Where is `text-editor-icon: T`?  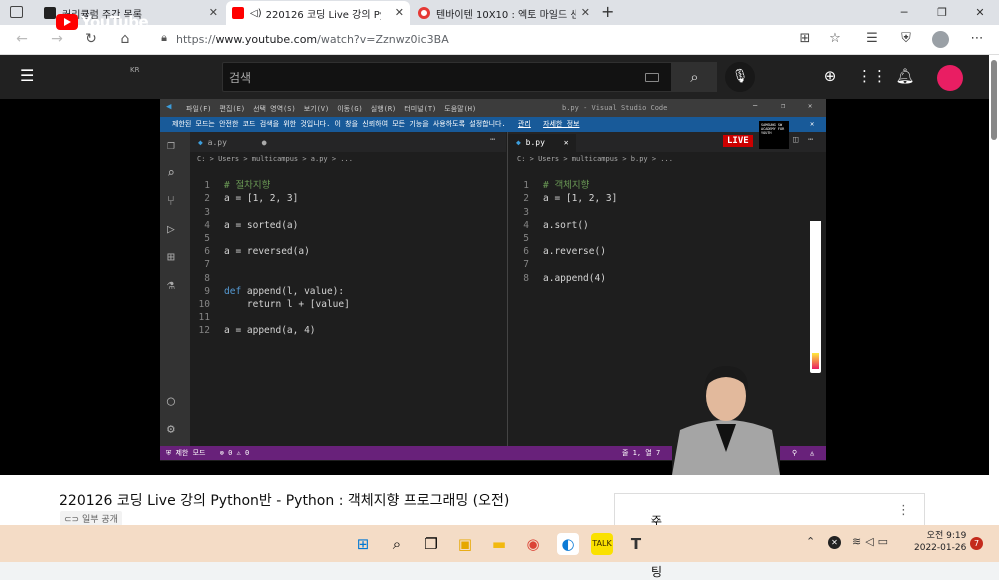 text-editor-icon: T is located at coordinates (636, 544).